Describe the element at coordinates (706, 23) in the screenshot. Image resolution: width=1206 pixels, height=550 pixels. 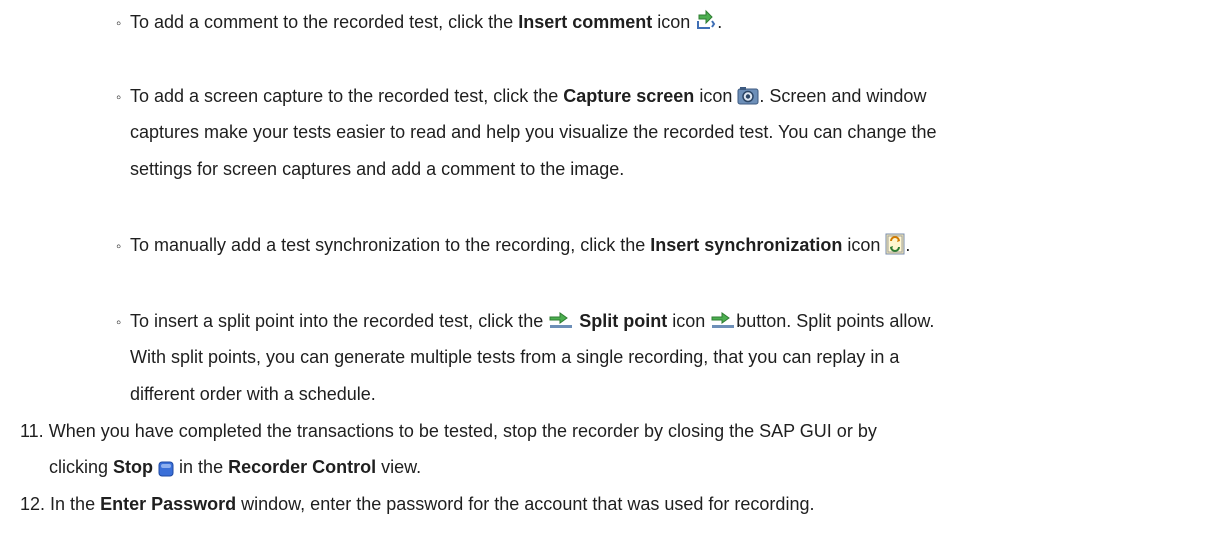
I see `insert-comment-icon` at that location.